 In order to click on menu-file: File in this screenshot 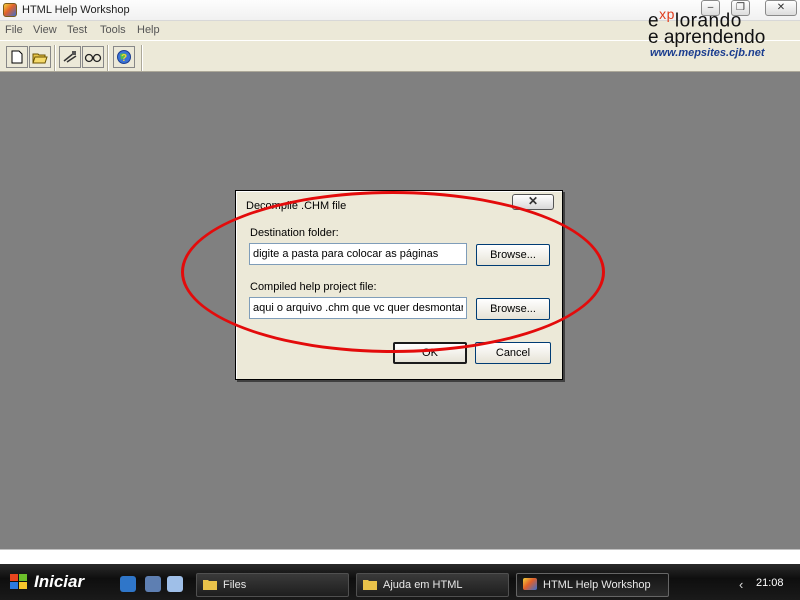, I will do `click(14, 30)`.